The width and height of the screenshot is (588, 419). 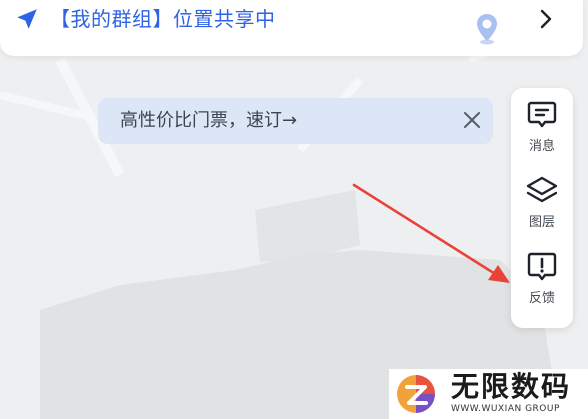 What do you see at coordinates (541, 222) in the screenshot?
I see `toolbar-layers-label: 图层` at bounding box center [541, 222].